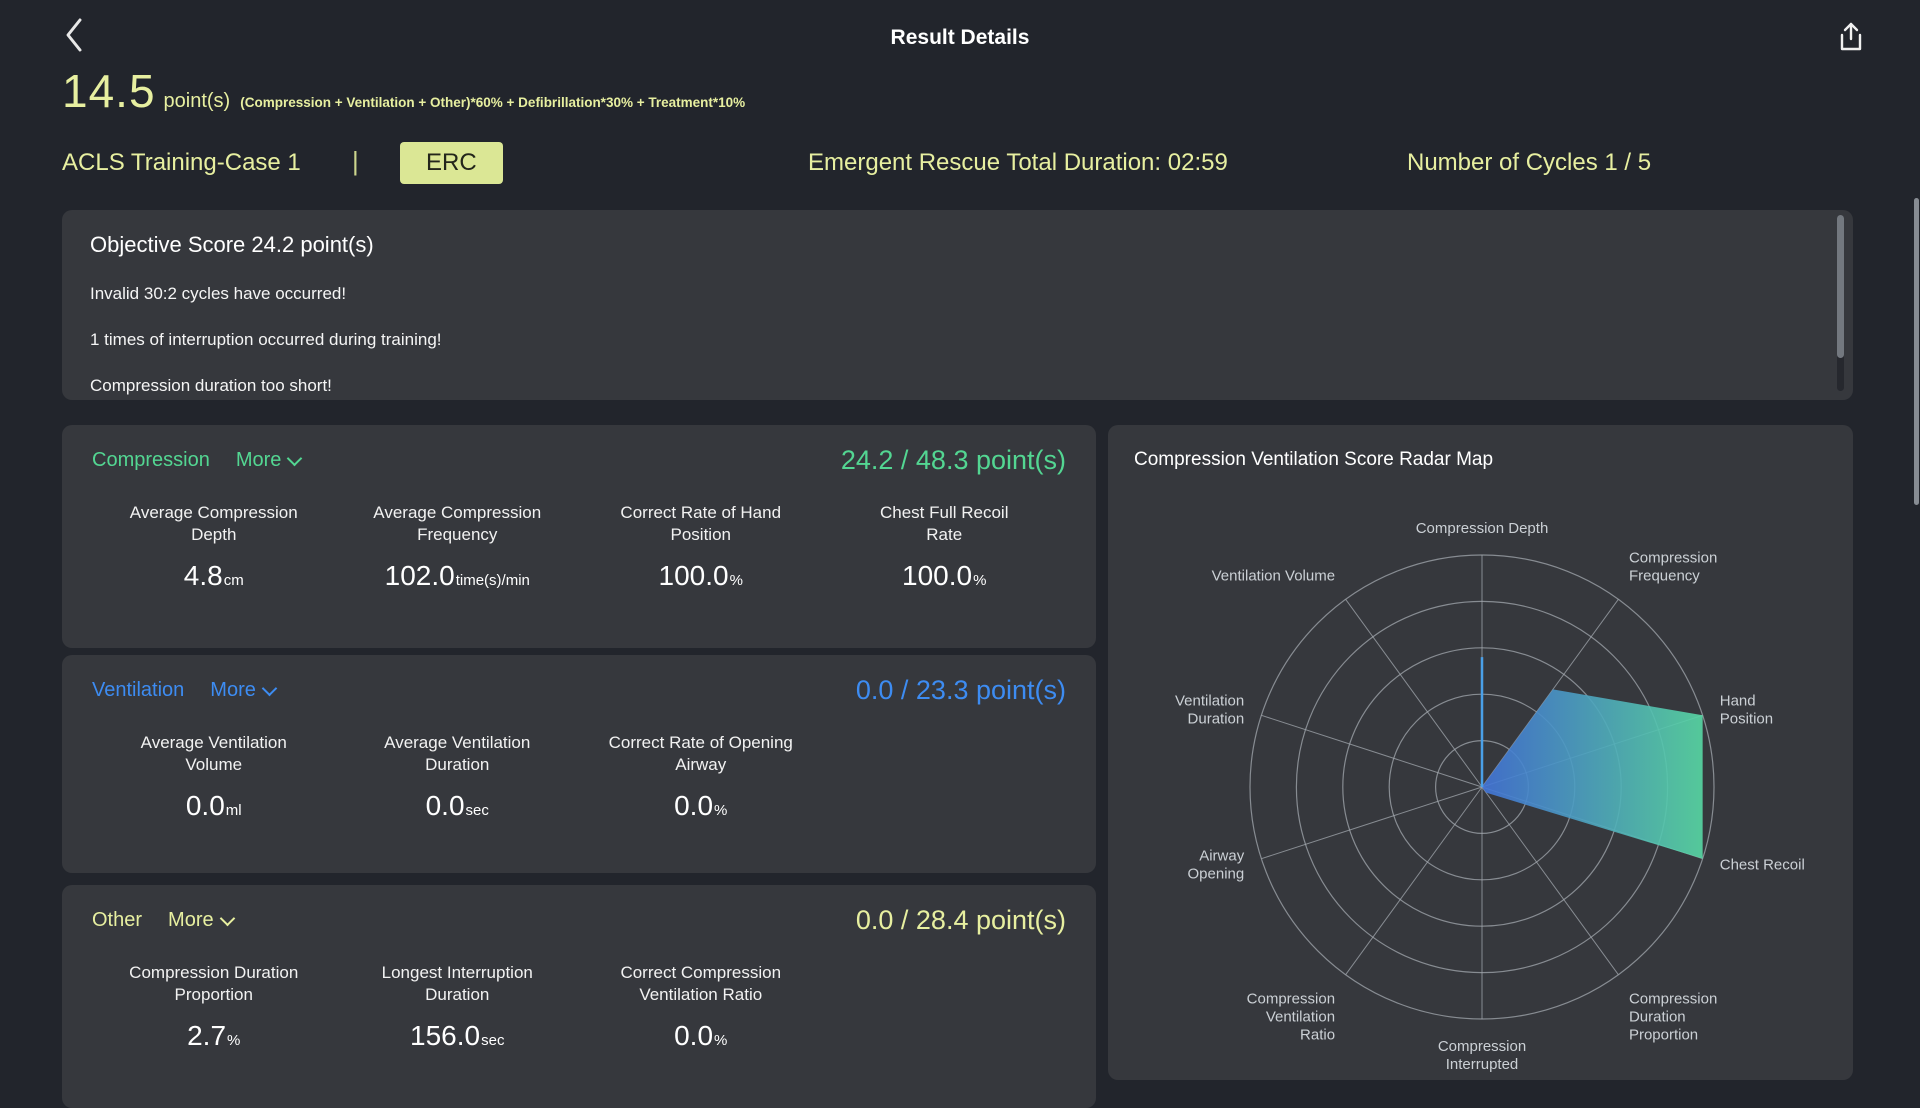  I want to click on metric-longest-interruption-duration: Longest Interruption Duration 156.0sec, so click(458, 1007).